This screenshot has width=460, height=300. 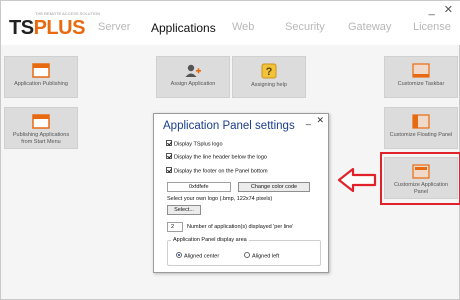 What do you see at coordinates (438, 9) in the screenshot?
I see `window-controls: _ ✕` at bounding box center [438, 9].